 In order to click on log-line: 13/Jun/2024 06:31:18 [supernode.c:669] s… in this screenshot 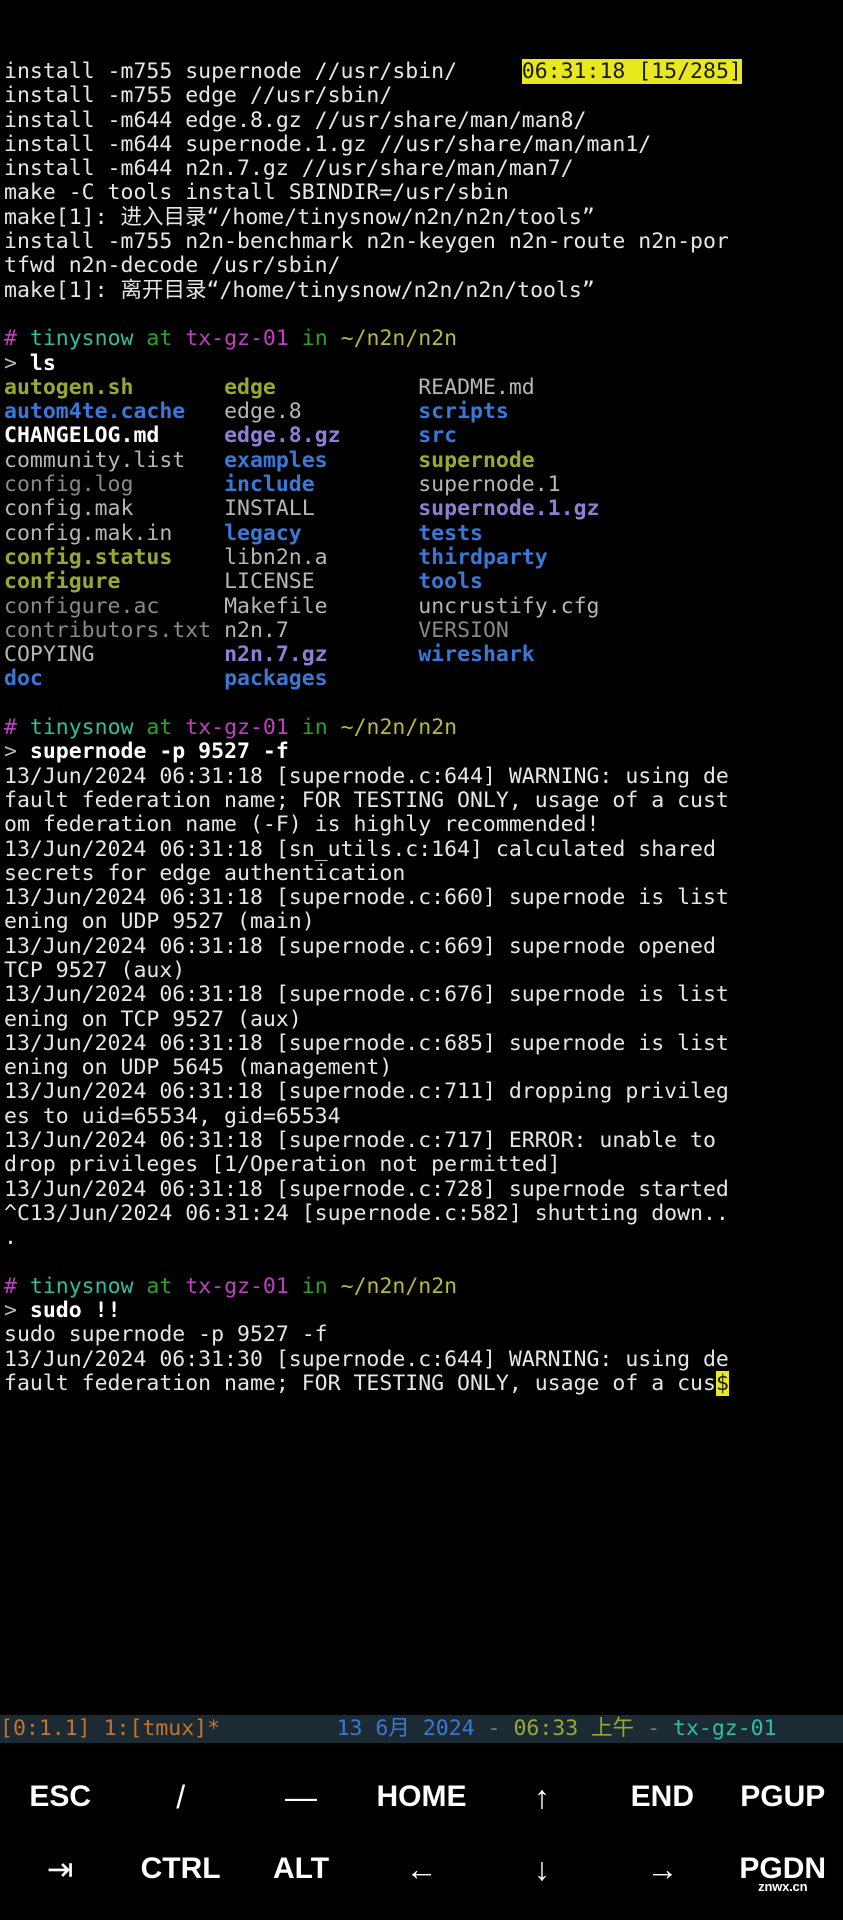, I will do `click(360, 946)`.